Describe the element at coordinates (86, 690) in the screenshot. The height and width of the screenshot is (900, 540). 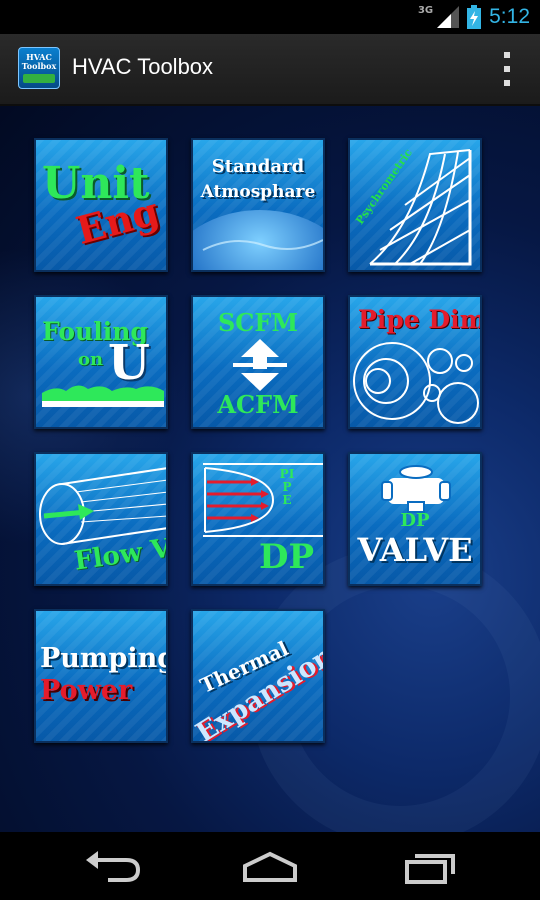
I see `power-label: Power` at that location.